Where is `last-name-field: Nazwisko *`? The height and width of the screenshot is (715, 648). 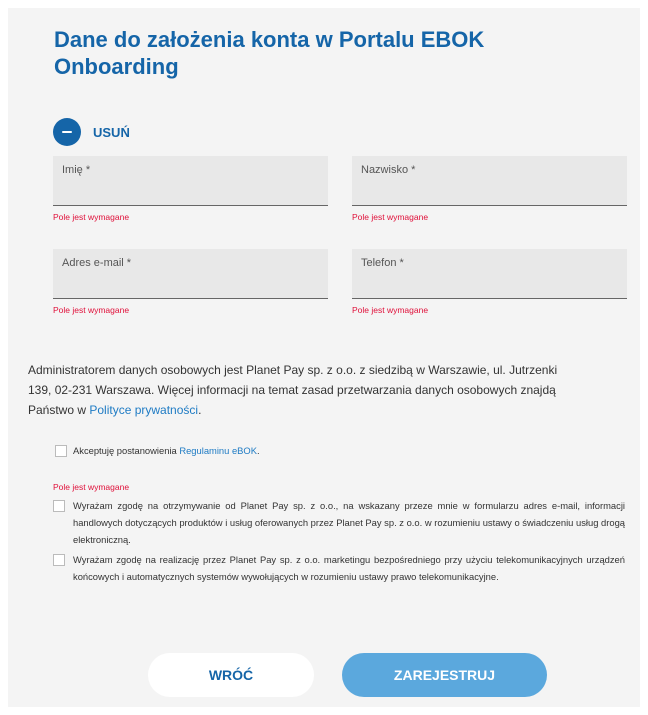
last-name-field: Nazwisko * is located at coordinates (489, 181).